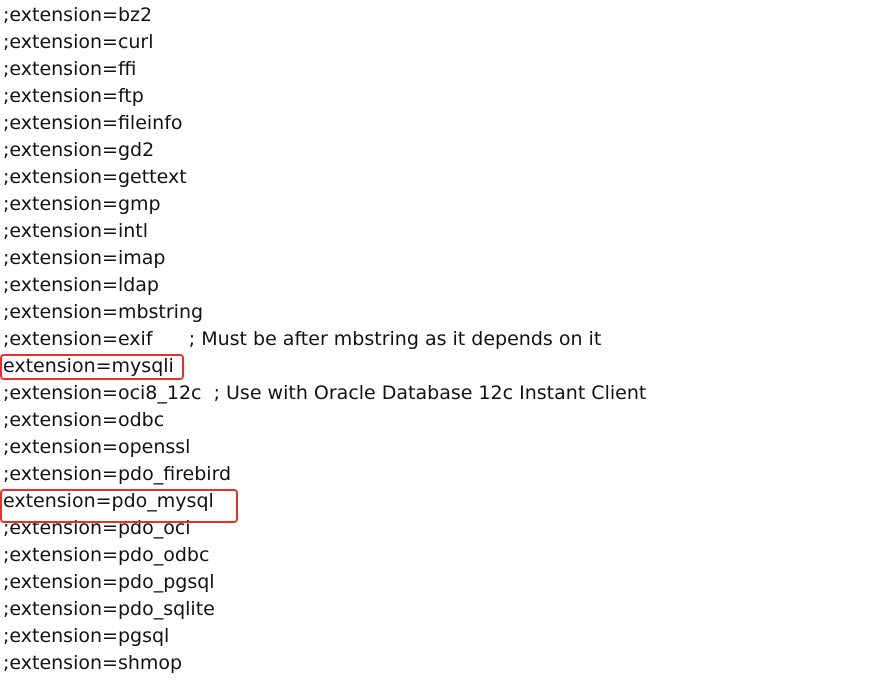  I want to click on config-line: ;extension=pdo_sqlite, so click(109, 609).